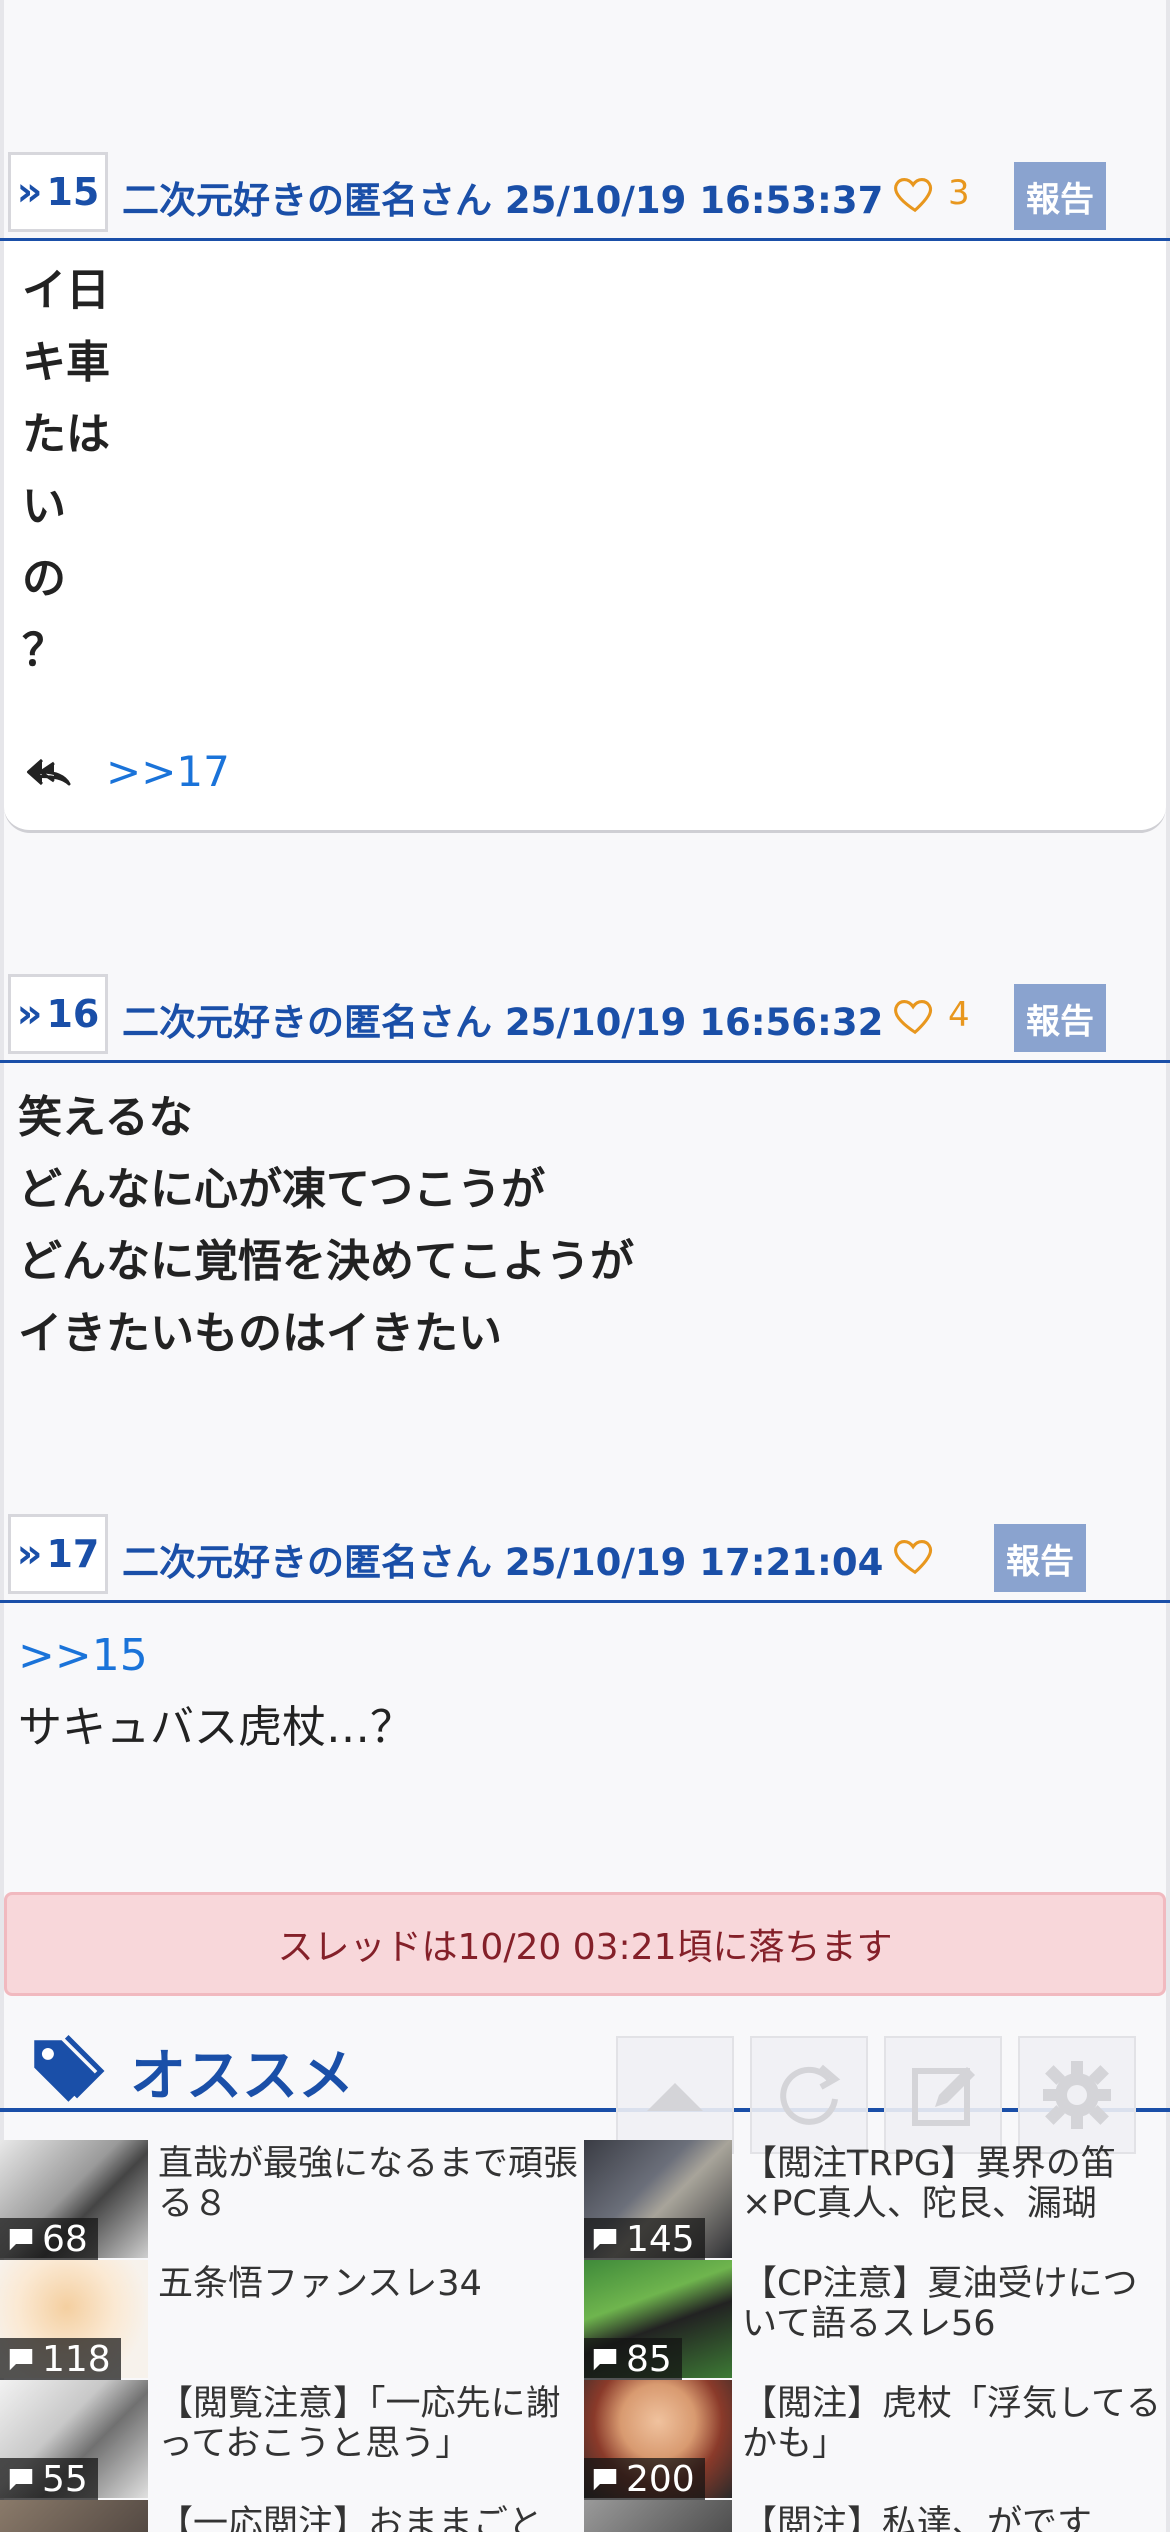 This screenshot has height=2532, width=1170. What do you see at coordinates (49, 2479) in the screenshot?
I see `comment-count: 55` at bounding box center [49, 2479].